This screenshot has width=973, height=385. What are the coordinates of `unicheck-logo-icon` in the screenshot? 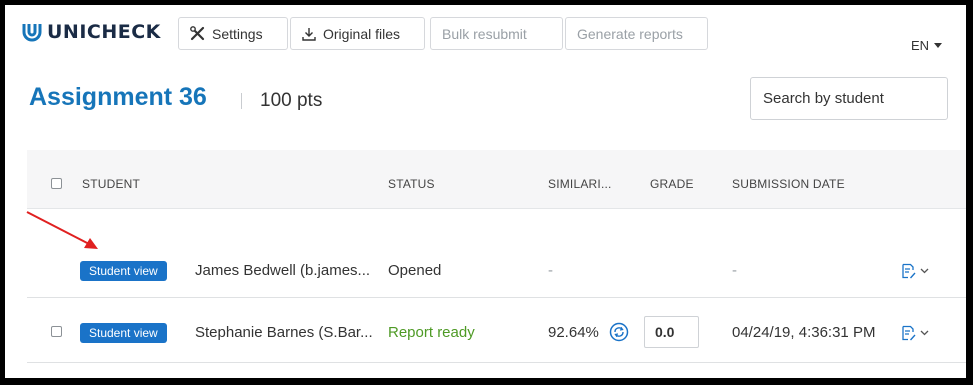 It's located at (32, 33).